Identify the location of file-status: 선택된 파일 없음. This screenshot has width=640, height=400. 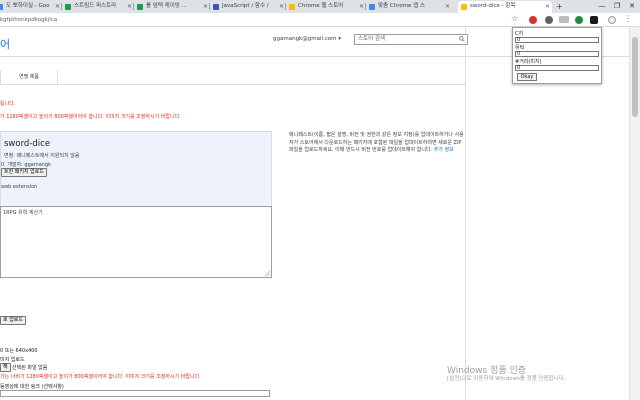
(30, 368).